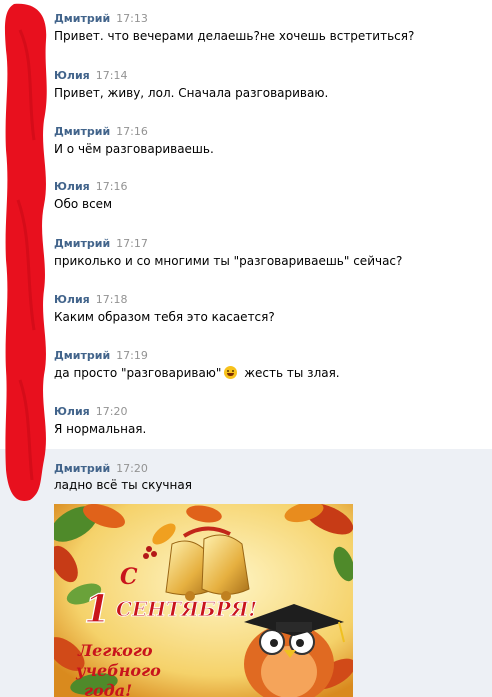  What do you see at coordinates (290, 373) in the screenshot?
I see `message-text-part: жесть ты злая.` at bounding box center [290, 373].